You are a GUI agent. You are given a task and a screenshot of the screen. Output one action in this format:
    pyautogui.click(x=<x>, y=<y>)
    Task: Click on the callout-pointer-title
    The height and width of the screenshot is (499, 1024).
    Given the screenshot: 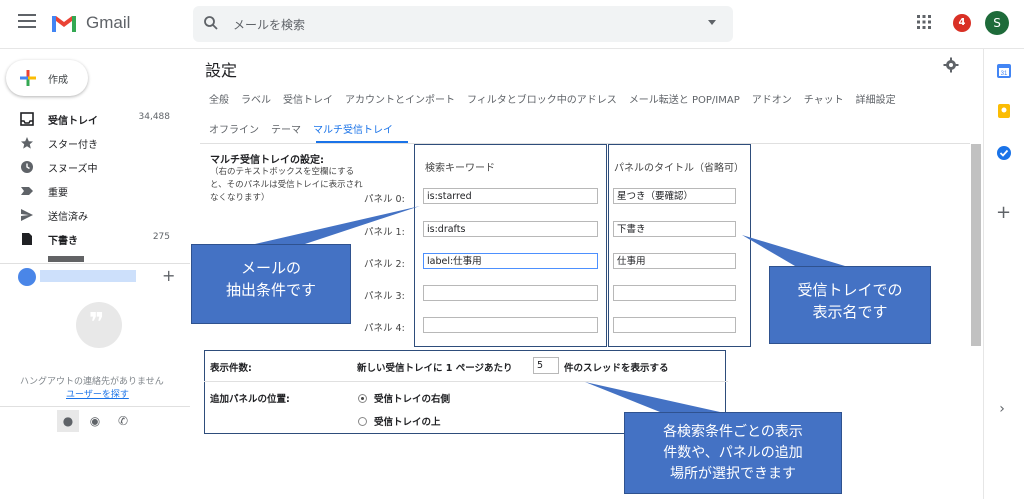 What is the action you would take?
    pyautogui.click(x=793, y=250)
    